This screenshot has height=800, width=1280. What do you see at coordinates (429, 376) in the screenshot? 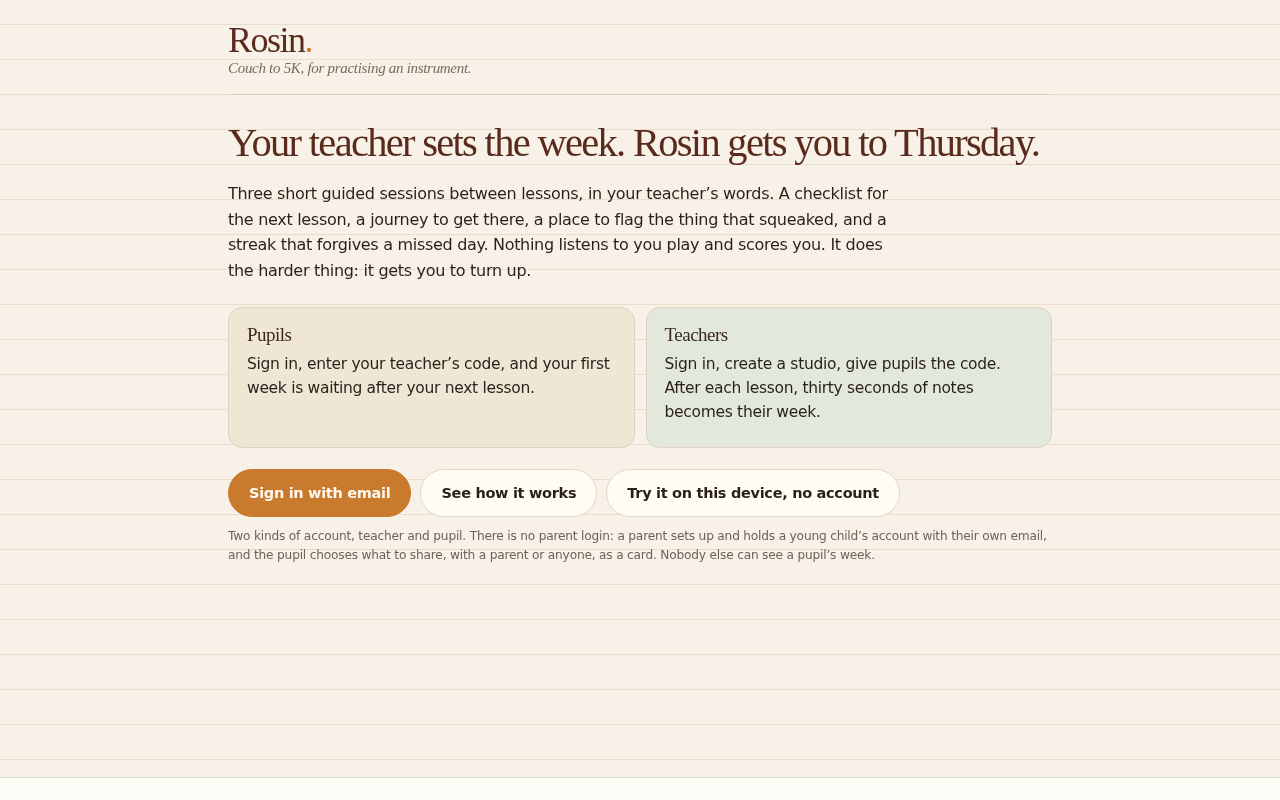
I see `card-text: Sign in, enter your teacher’s code, and your first week is waiting after your next lesson.` at bounding box center [429, 376].